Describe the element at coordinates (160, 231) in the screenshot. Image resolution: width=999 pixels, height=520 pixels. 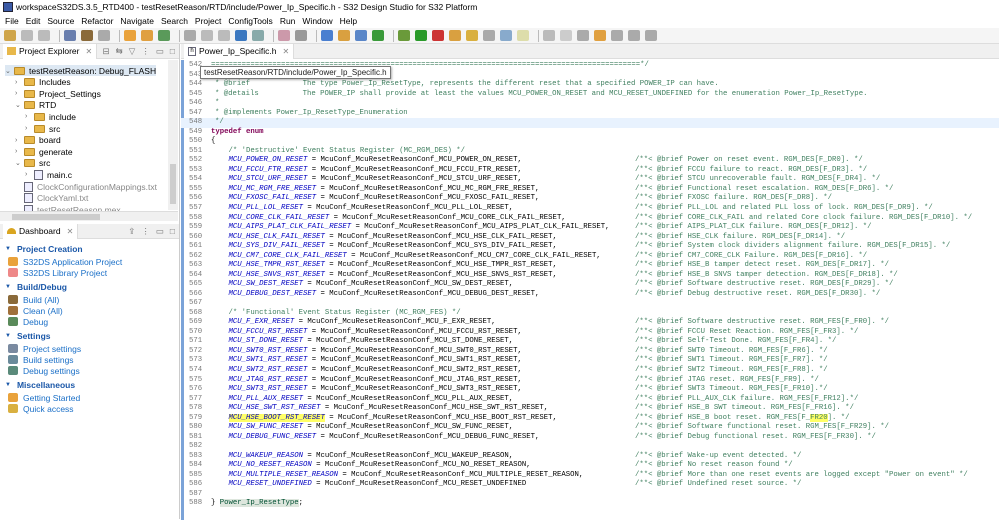
I see `minimize-icon: ▭` at that location.